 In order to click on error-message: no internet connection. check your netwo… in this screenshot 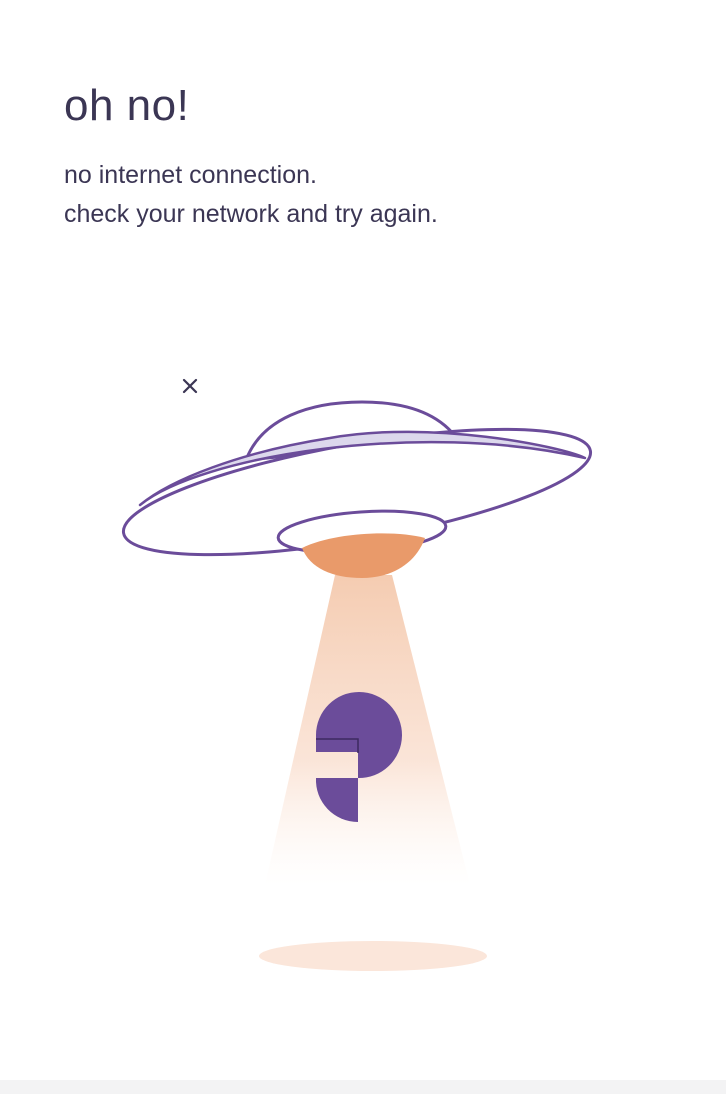, I will do `click(364, 195)`.